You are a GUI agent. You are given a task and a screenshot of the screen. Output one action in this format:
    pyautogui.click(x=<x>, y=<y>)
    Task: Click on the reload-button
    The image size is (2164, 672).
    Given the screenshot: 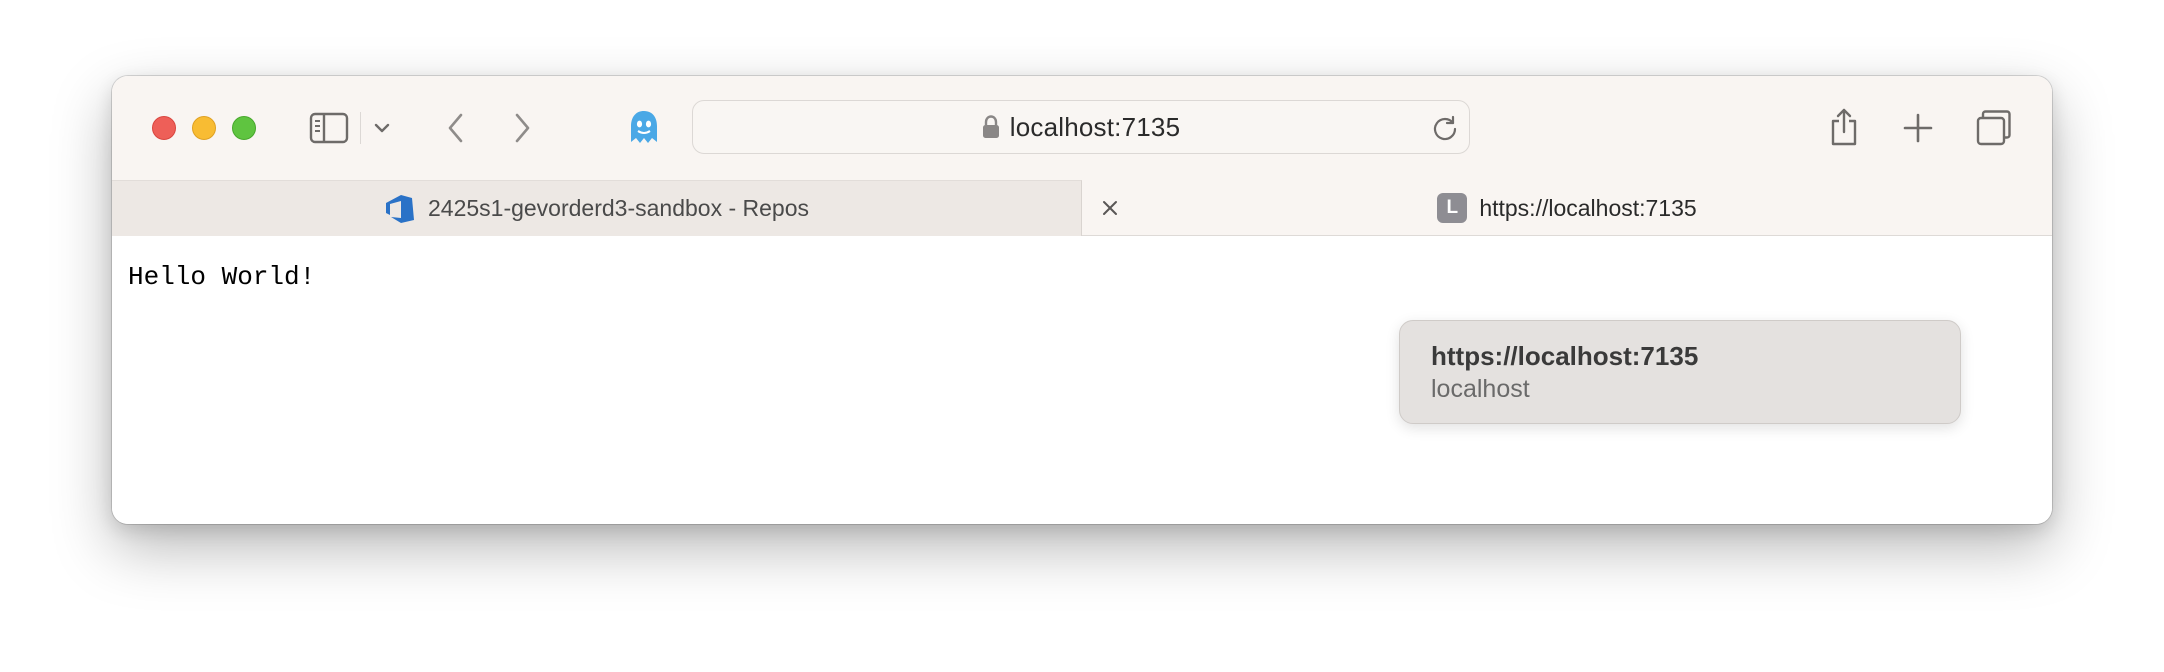 What is the action you would take?
    pyautogui.click(x=1445, y=128)
    